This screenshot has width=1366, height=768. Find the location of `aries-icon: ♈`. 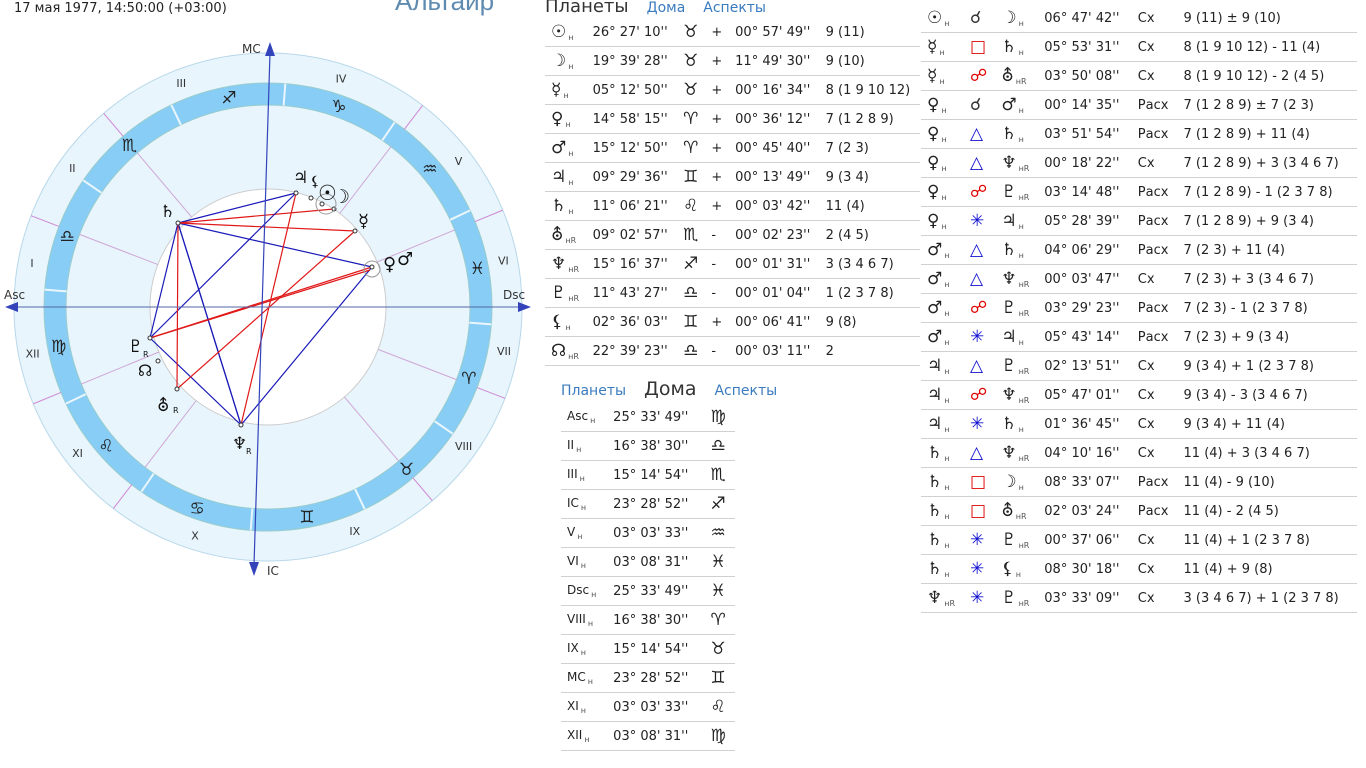

aries-icon: ♈ is located at coordinates (691, 119).